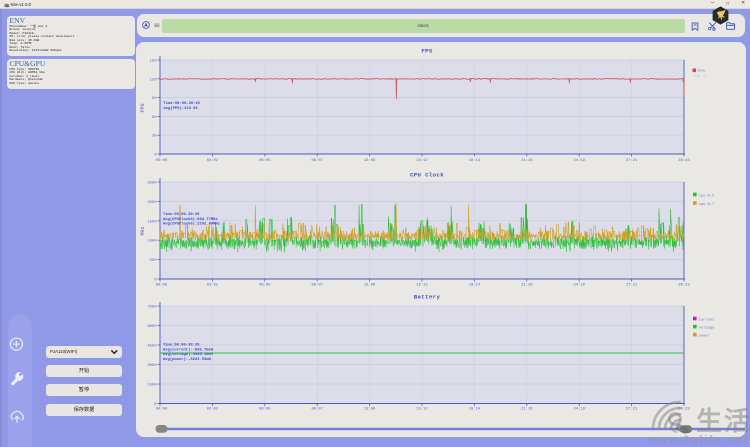 This screenshot has height=447, width=750. I want to click on svg-text: 1000, so click(152, 242).